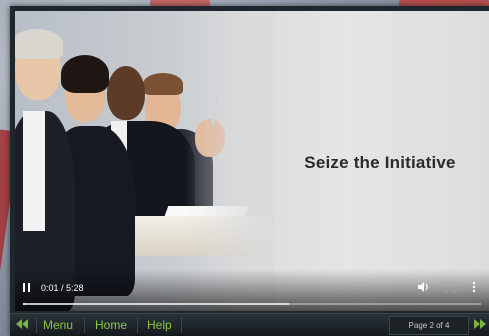 This screenshot has width=489, height=336. What do you see at coordinates (480, 324) in the screenshot?
I see `next-arrow-icon` at bounding box center [480, 324].